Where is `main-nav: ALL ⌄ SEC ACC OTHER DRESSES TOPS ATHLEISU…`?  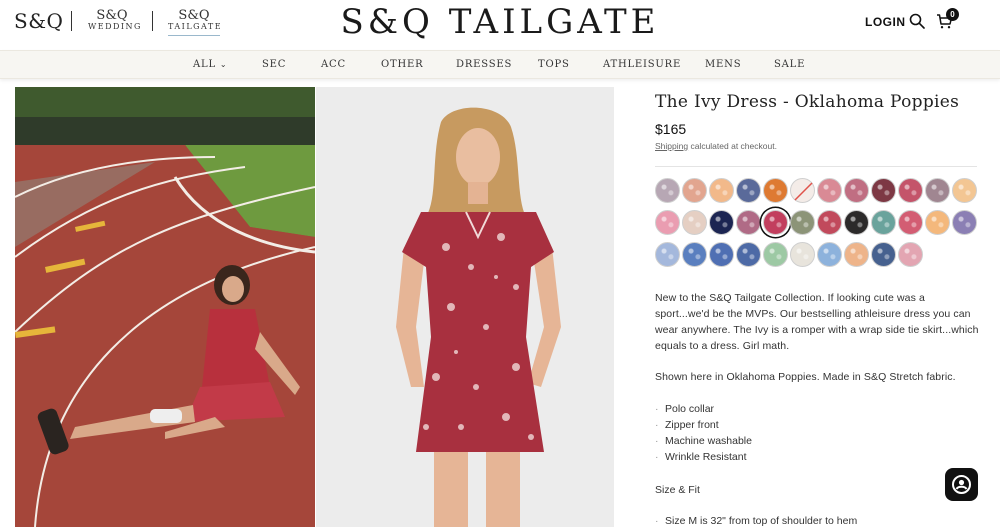 main-nav: ALL ⌄ SEC ACC OTHER DRESSES TOPS ATHLEISU… is located at coordinates (500, 64).